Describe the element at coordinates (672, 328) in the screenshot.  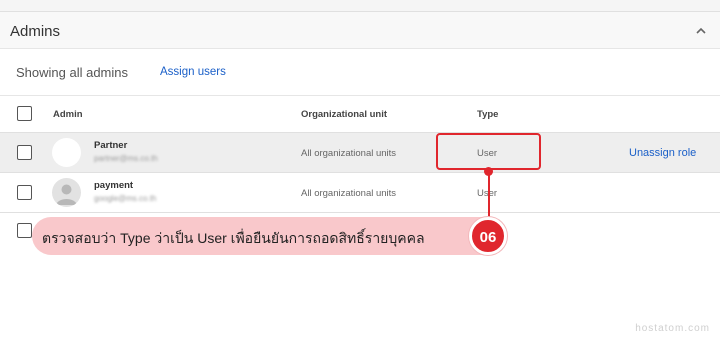
I see `watermark: hostatom.com` at that location.